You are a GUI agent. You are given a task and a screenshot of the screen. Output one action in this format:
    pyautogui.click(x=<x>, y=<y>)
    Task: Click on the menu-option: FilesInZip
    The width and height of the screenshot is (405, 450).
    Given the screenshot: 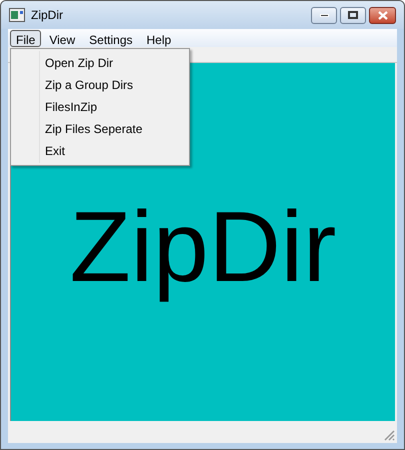 What is the action you would take?
    pyautogui.click(x=100, y=107)
    